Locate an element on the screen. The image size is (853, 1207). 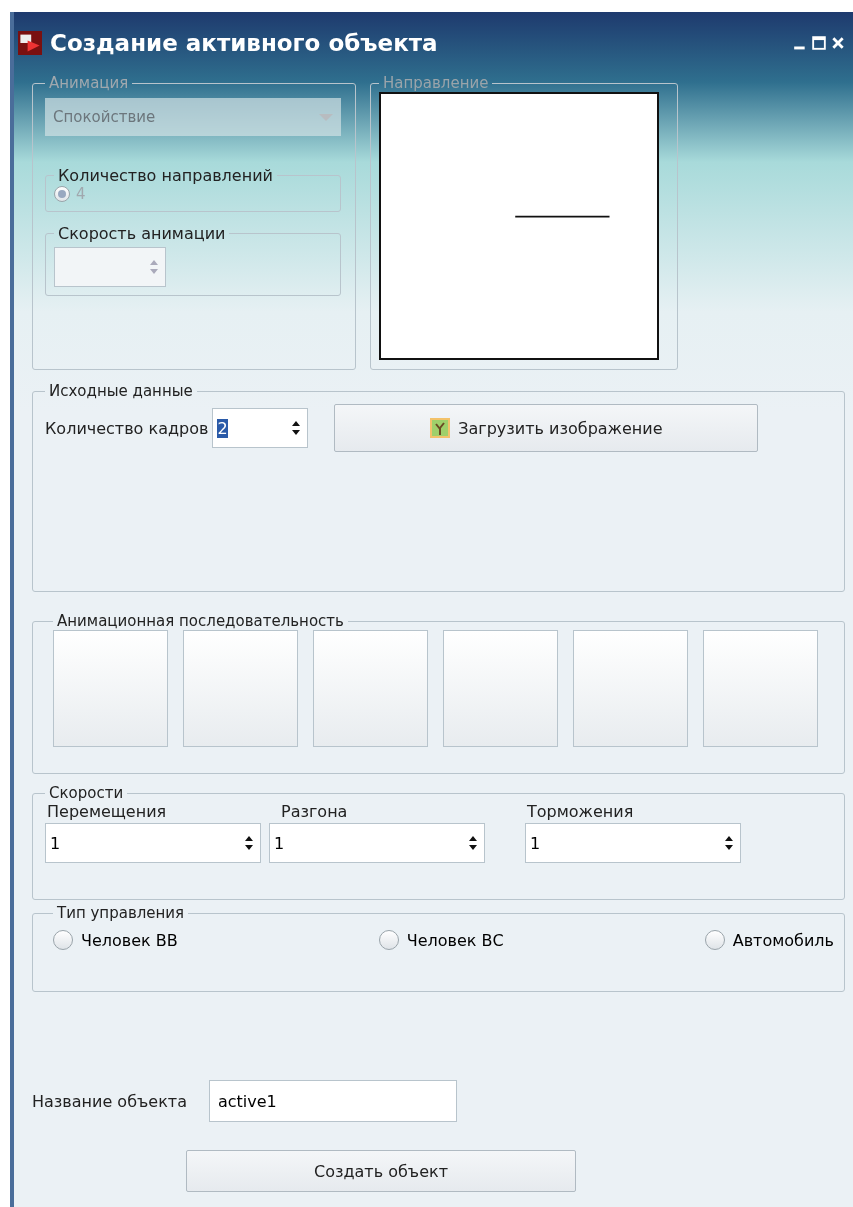
window-title: Создание активного объекта is located at coordinates (244, 43).